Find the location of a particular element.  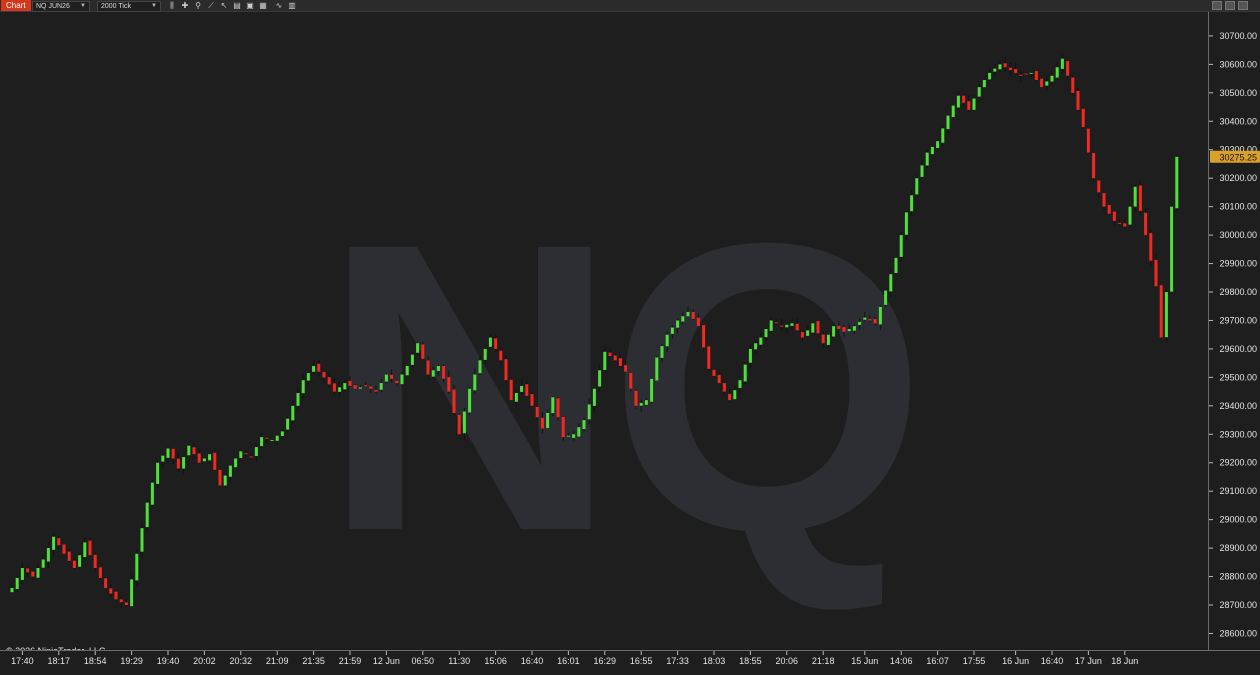

time-tick-label: 16:01 is located at coordinates (568, 661).